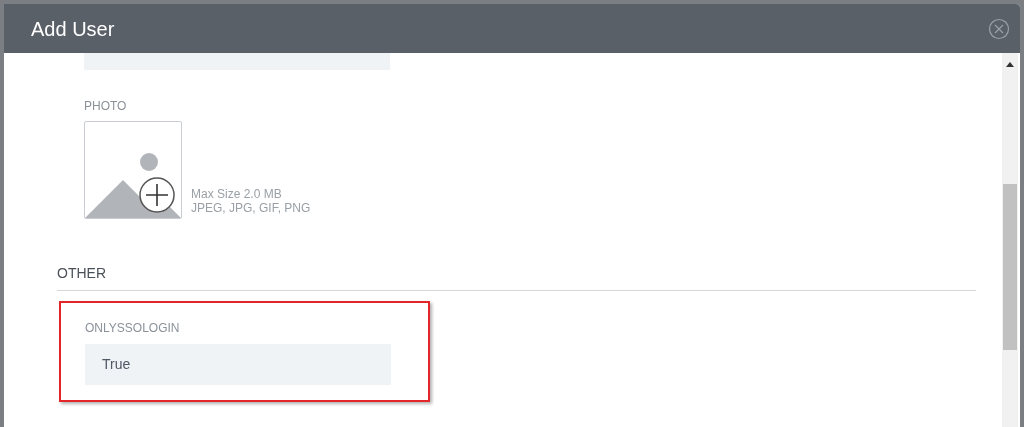 The height and width of the screenshot is (427, 1024). I want to click on close-button, so click(999, 28).